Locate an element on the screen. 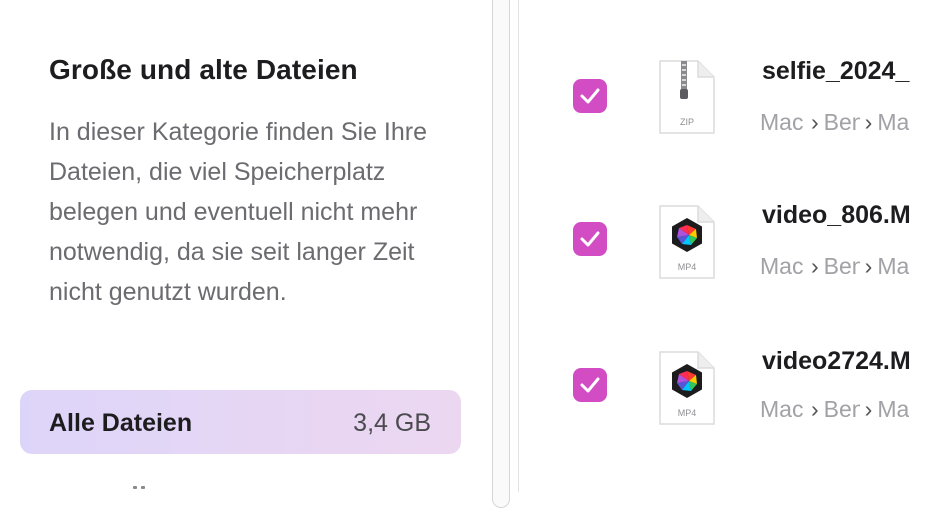 Image resolution: width=930 pixels, height=508 pixels. file-name: video_806.M is located at coordinates (836, 215).